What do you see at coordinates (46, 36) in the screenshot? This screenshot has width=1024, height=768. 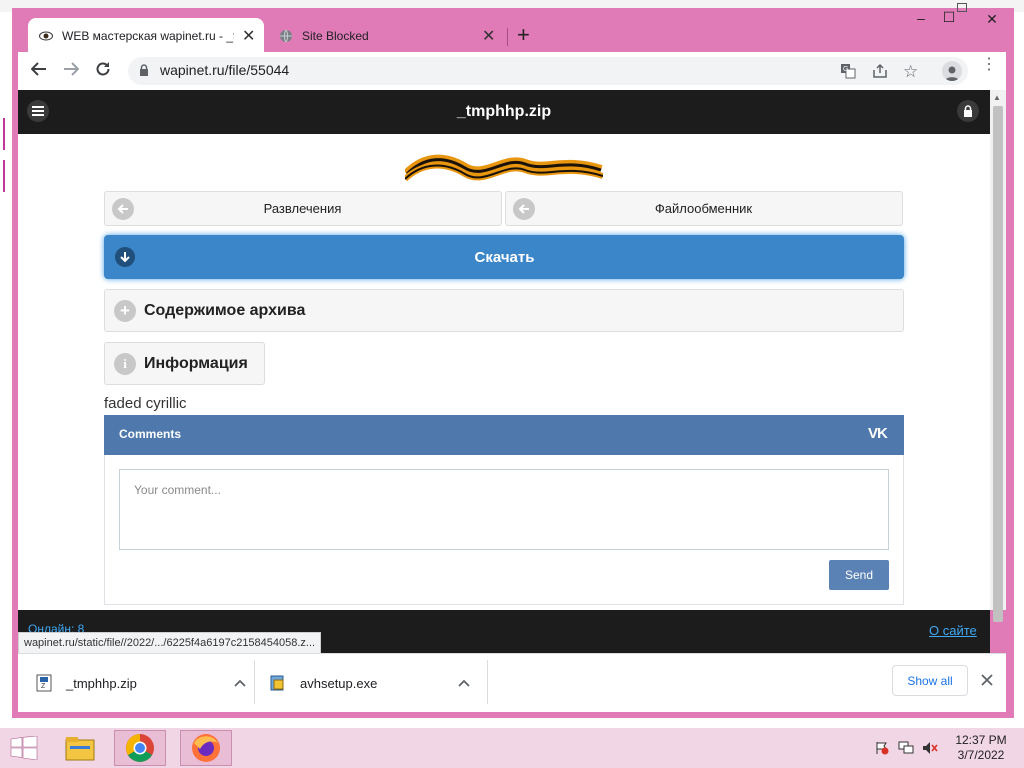 I see `eye-favicon-icon` at bounding box center [46, 36].